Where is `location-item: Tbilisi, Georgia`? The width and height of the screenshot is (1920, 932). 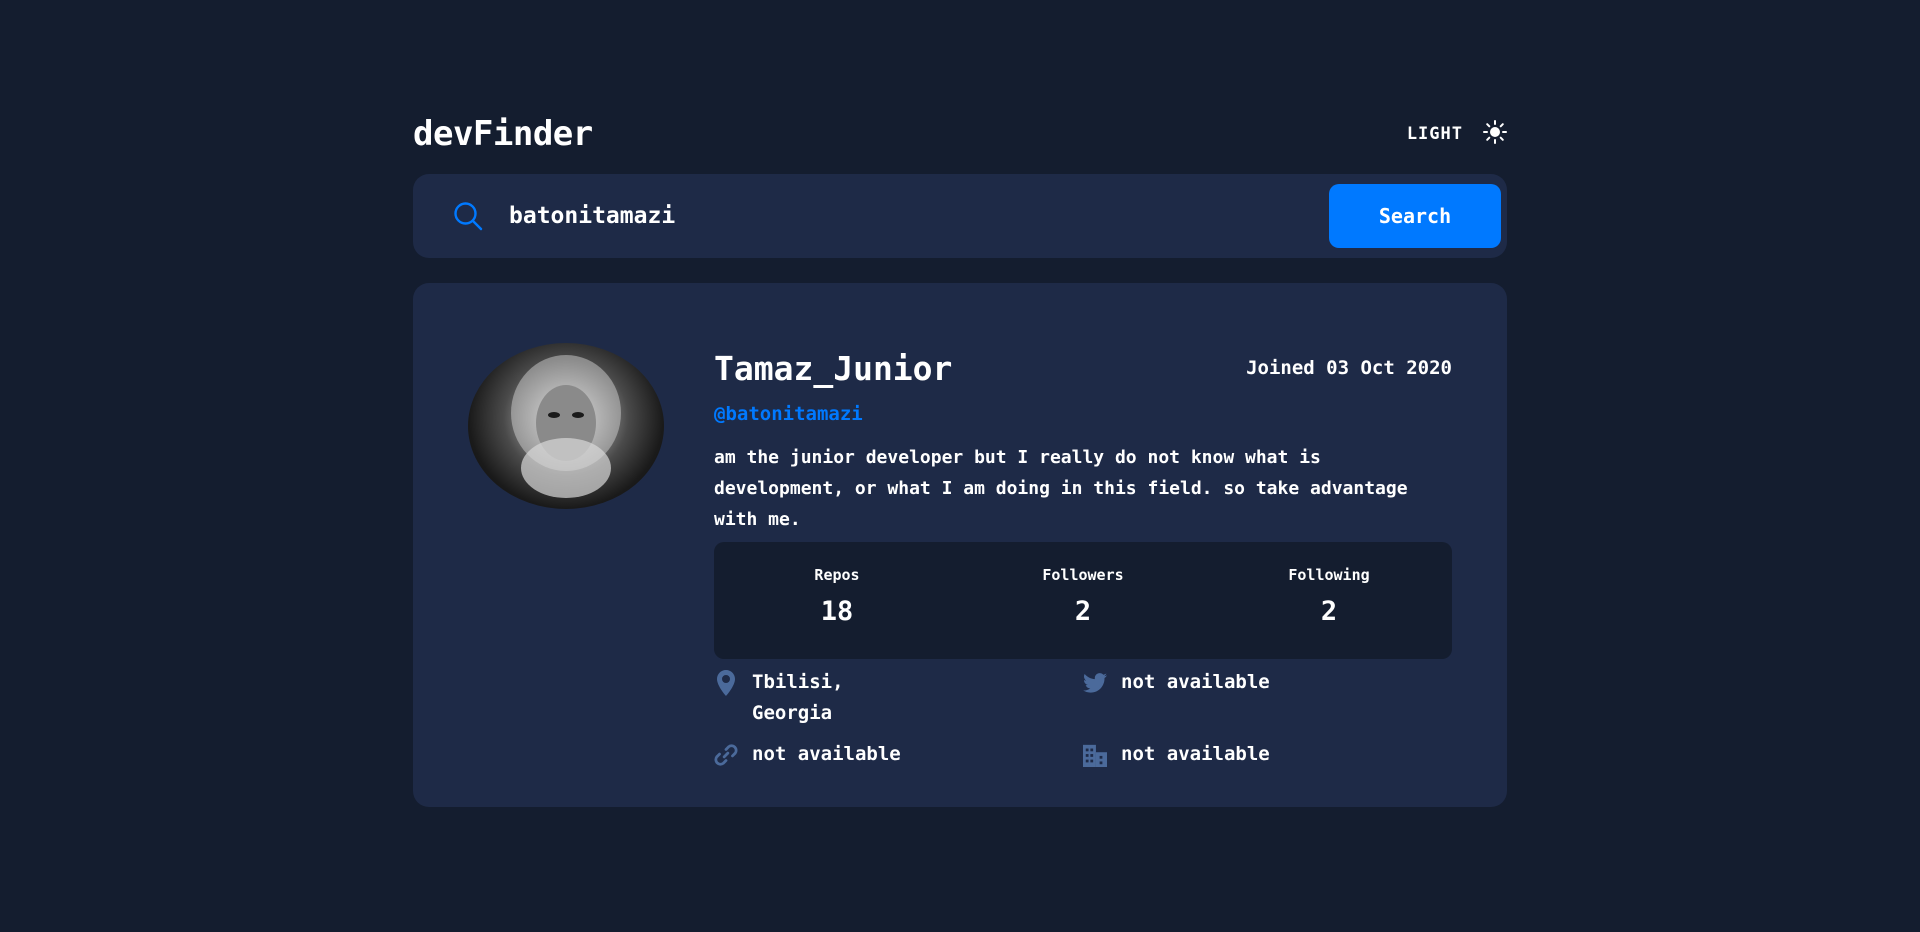 location-item: Tbilisi, Georgia is located at coordinates (898, 698).